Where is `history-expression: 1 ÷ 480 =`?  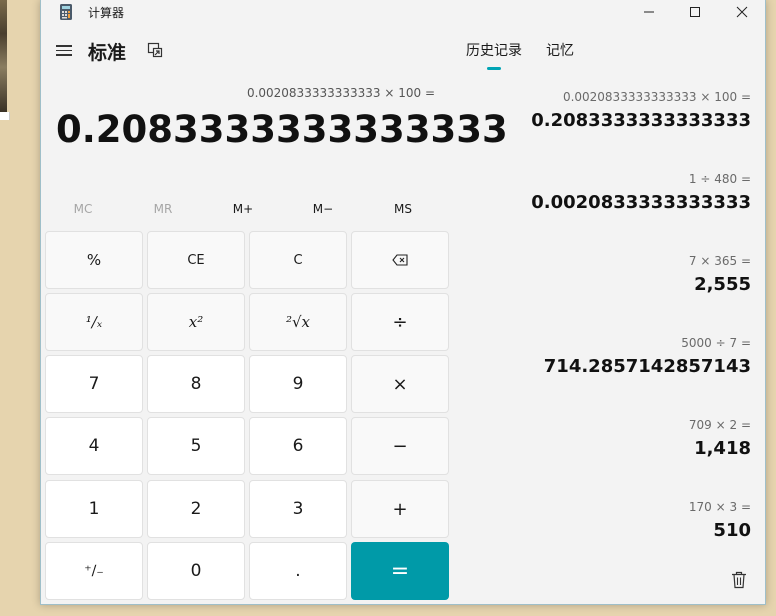
history-expression: 1 ÷ 480 = is located at coordinates (719, 179).